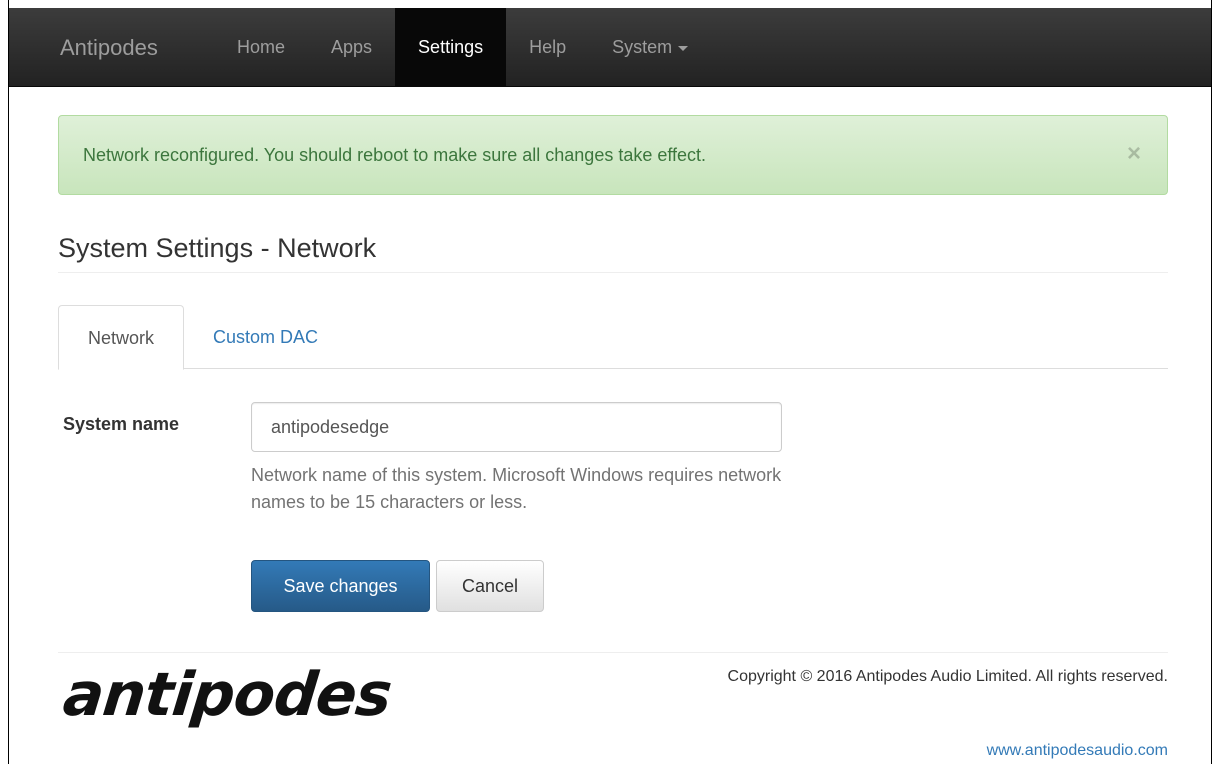  I want to click on antipodes-logo: antipodes, so click(227, 695).